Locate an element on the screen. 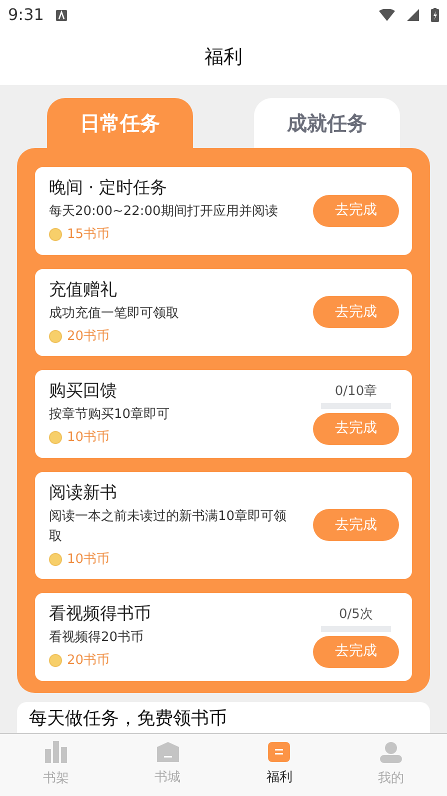 The width and height of the screenshot is (447, 796). nav-tab: 书架 is located at coordinates (56, 765).